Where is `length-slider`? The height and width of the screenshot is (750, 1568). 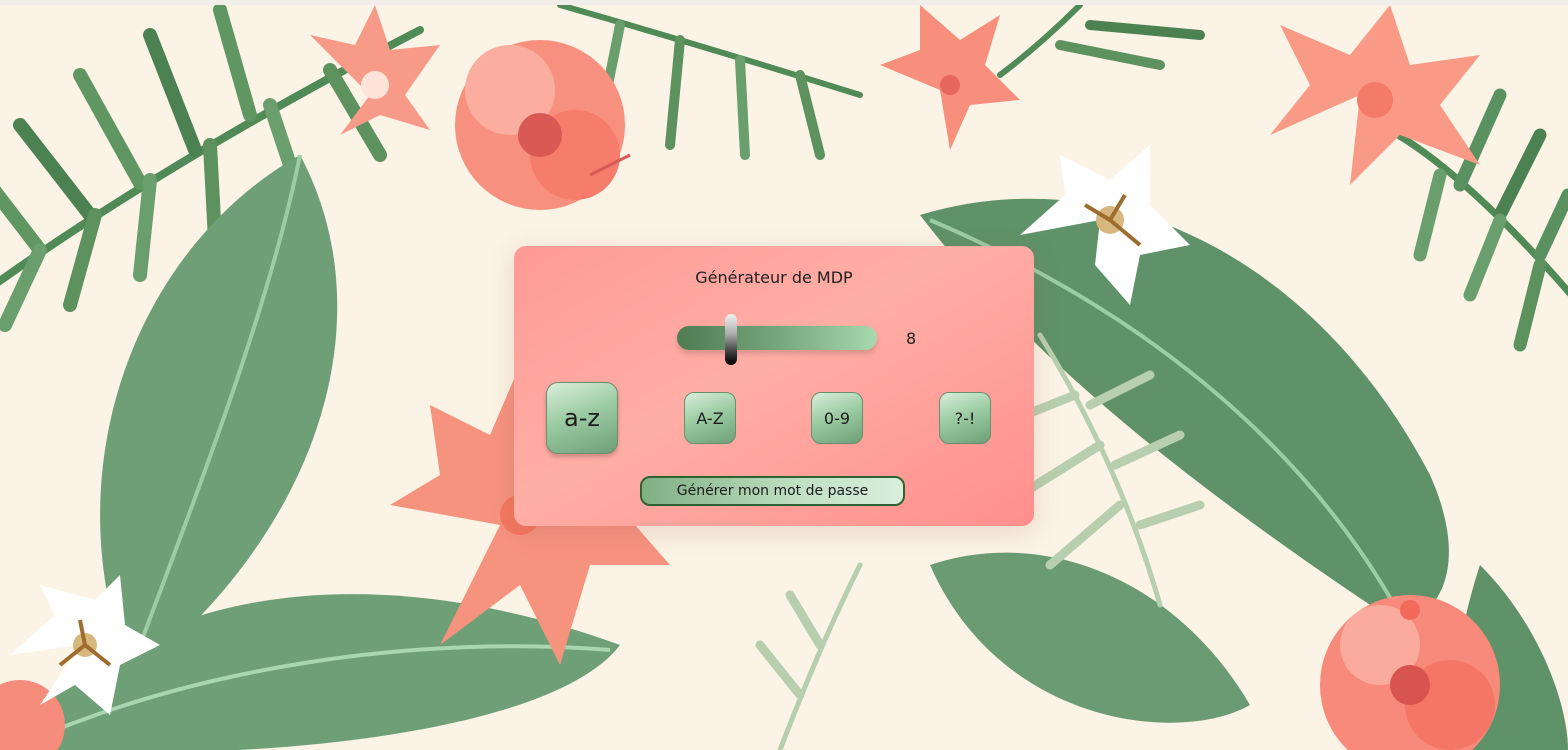
length-slider is located at coordinates (777, 339).